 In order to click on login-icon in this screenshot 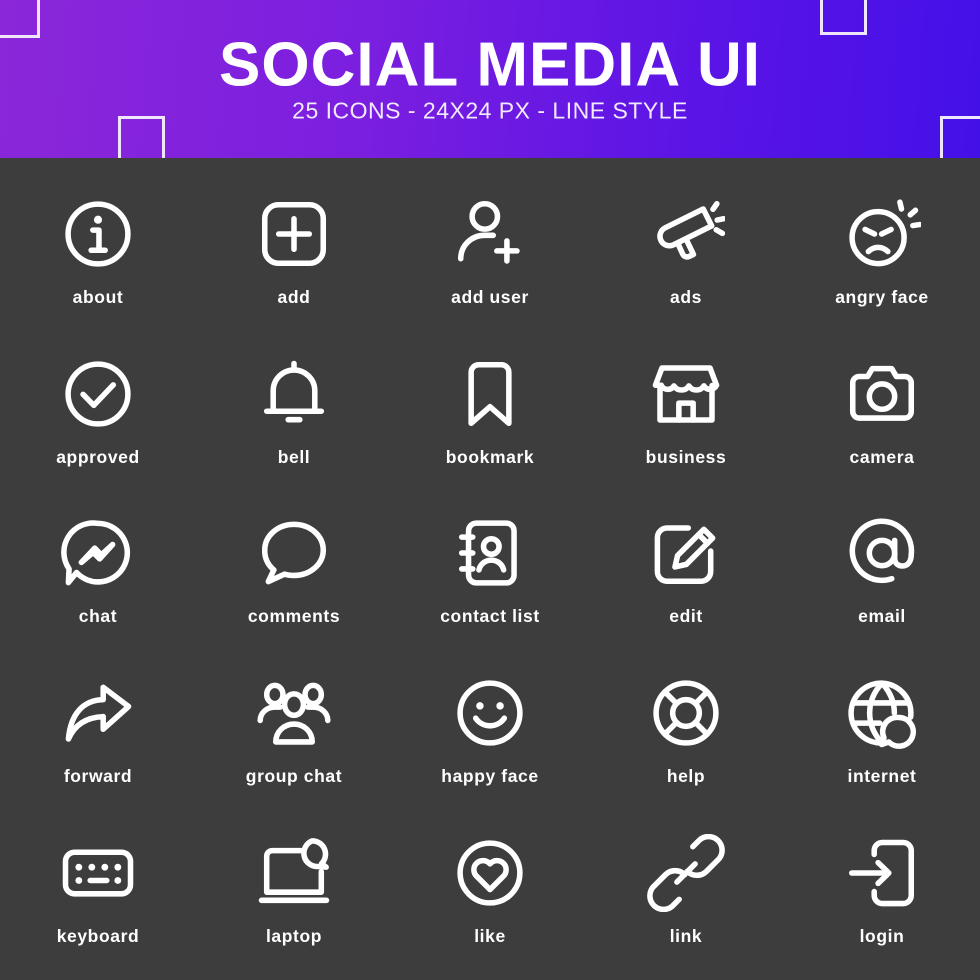, I will do `click(882, 873)`.